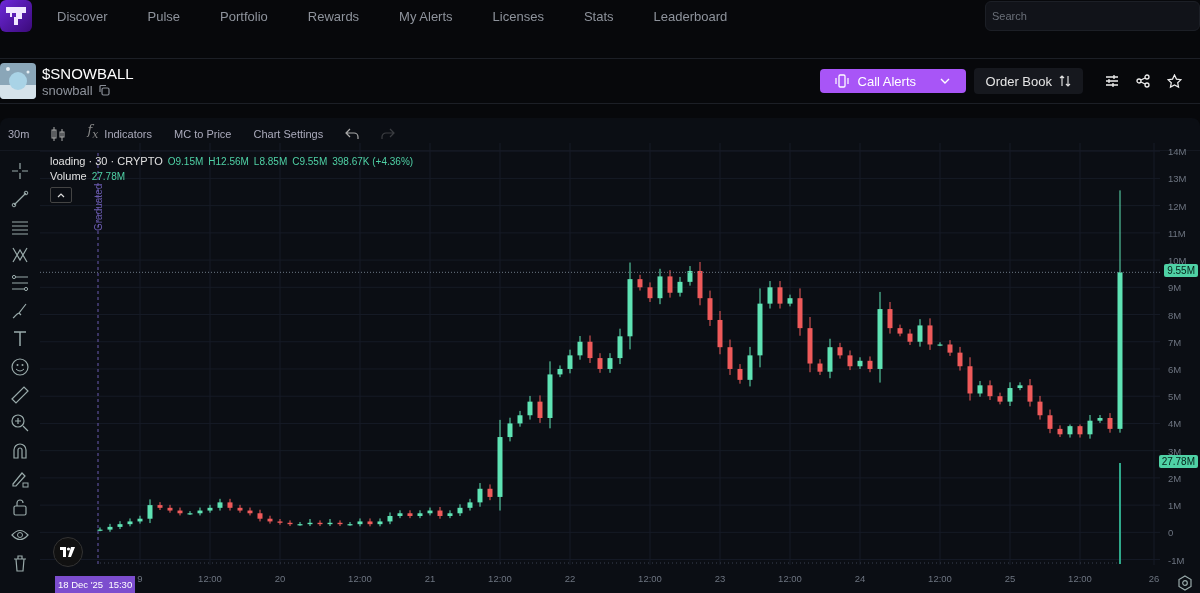  What do you see at coordinates (20, 507) in the screenshot?
I see `lock-icon` at bounding box center [20, 507].